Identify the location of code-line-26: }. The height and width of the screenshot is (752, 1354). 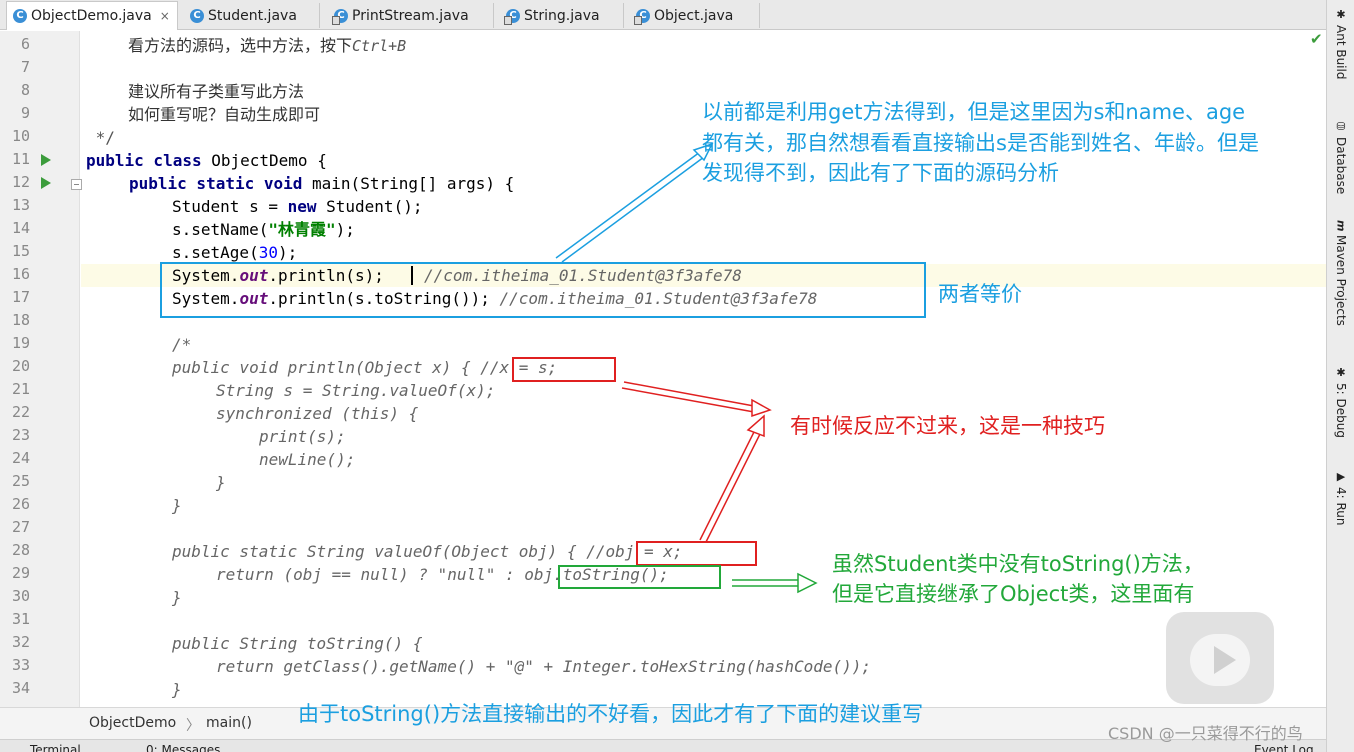
(177, 505).